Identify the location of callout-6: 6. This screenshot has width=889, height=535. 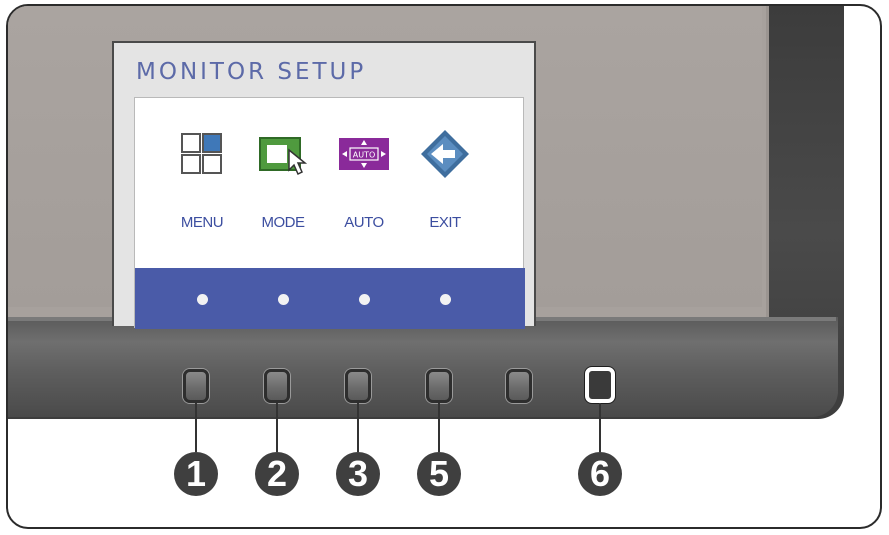
(600, 474).